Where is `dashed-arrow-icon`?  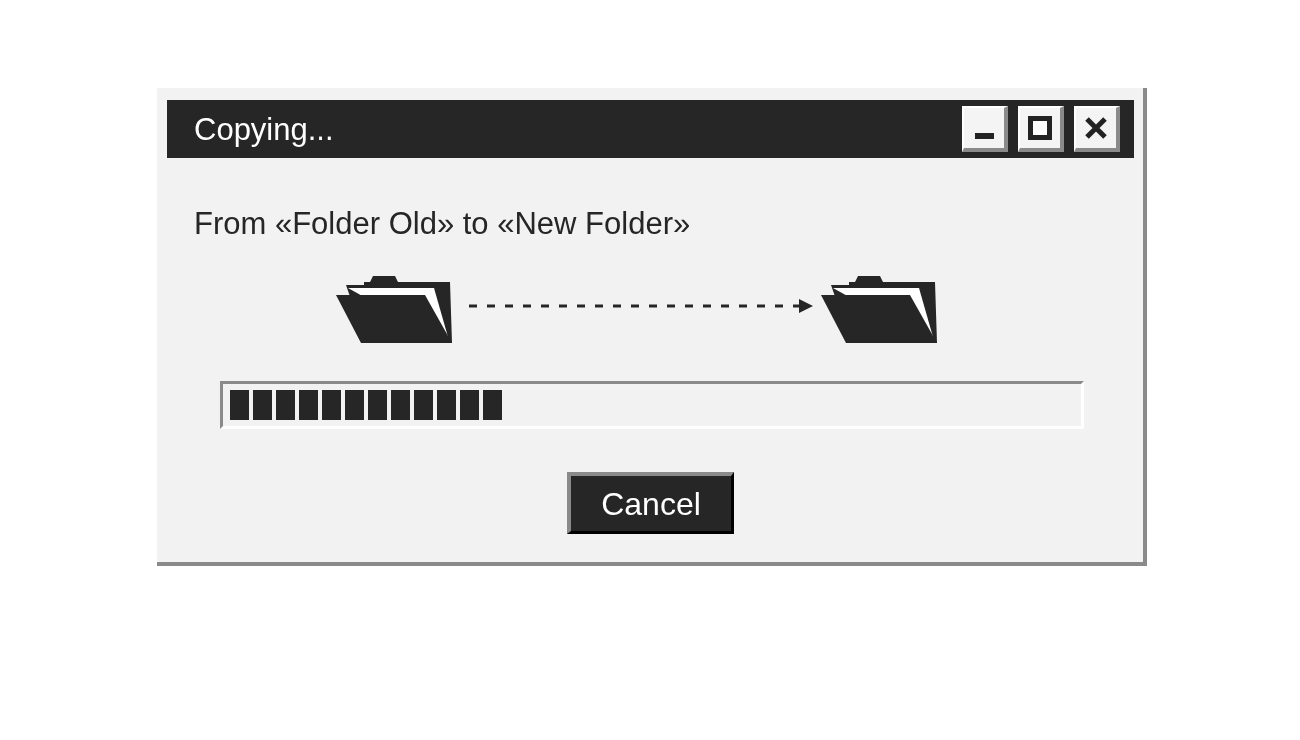 dashed-arrow-icon is located at coordinates (640, 306).